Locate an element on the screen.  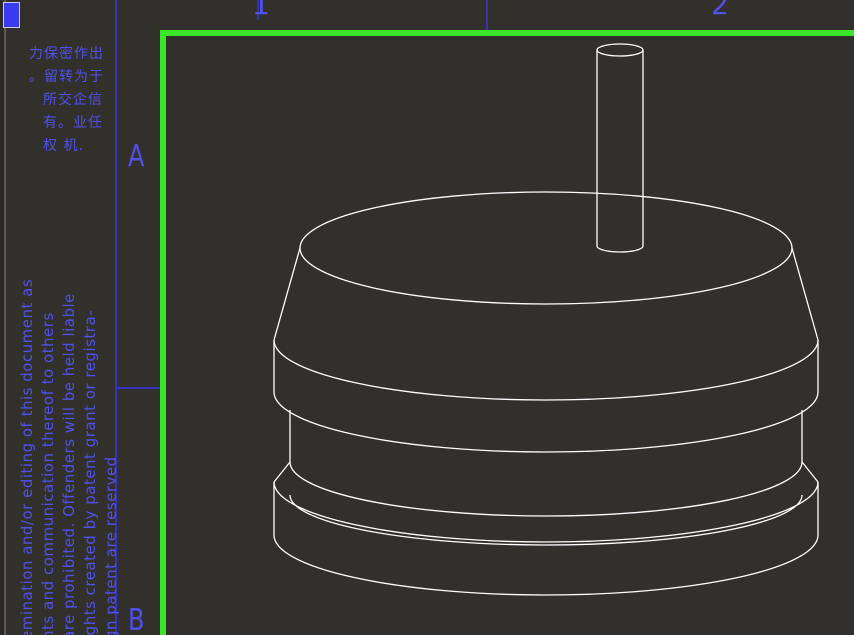
chinese-notice-line-1: 力保密作出 is located at coordinates (66, 54).